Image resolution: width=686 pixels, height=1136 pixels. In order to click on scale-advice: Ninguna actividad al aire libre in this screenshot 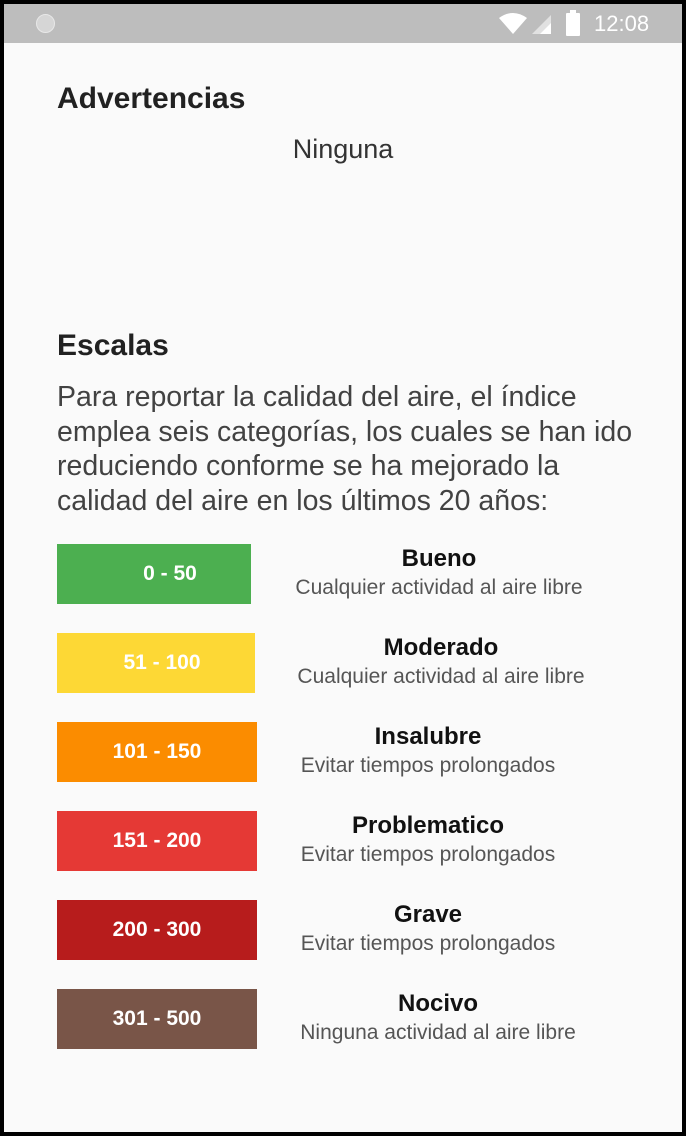, I will do `click(438, 1032)`.